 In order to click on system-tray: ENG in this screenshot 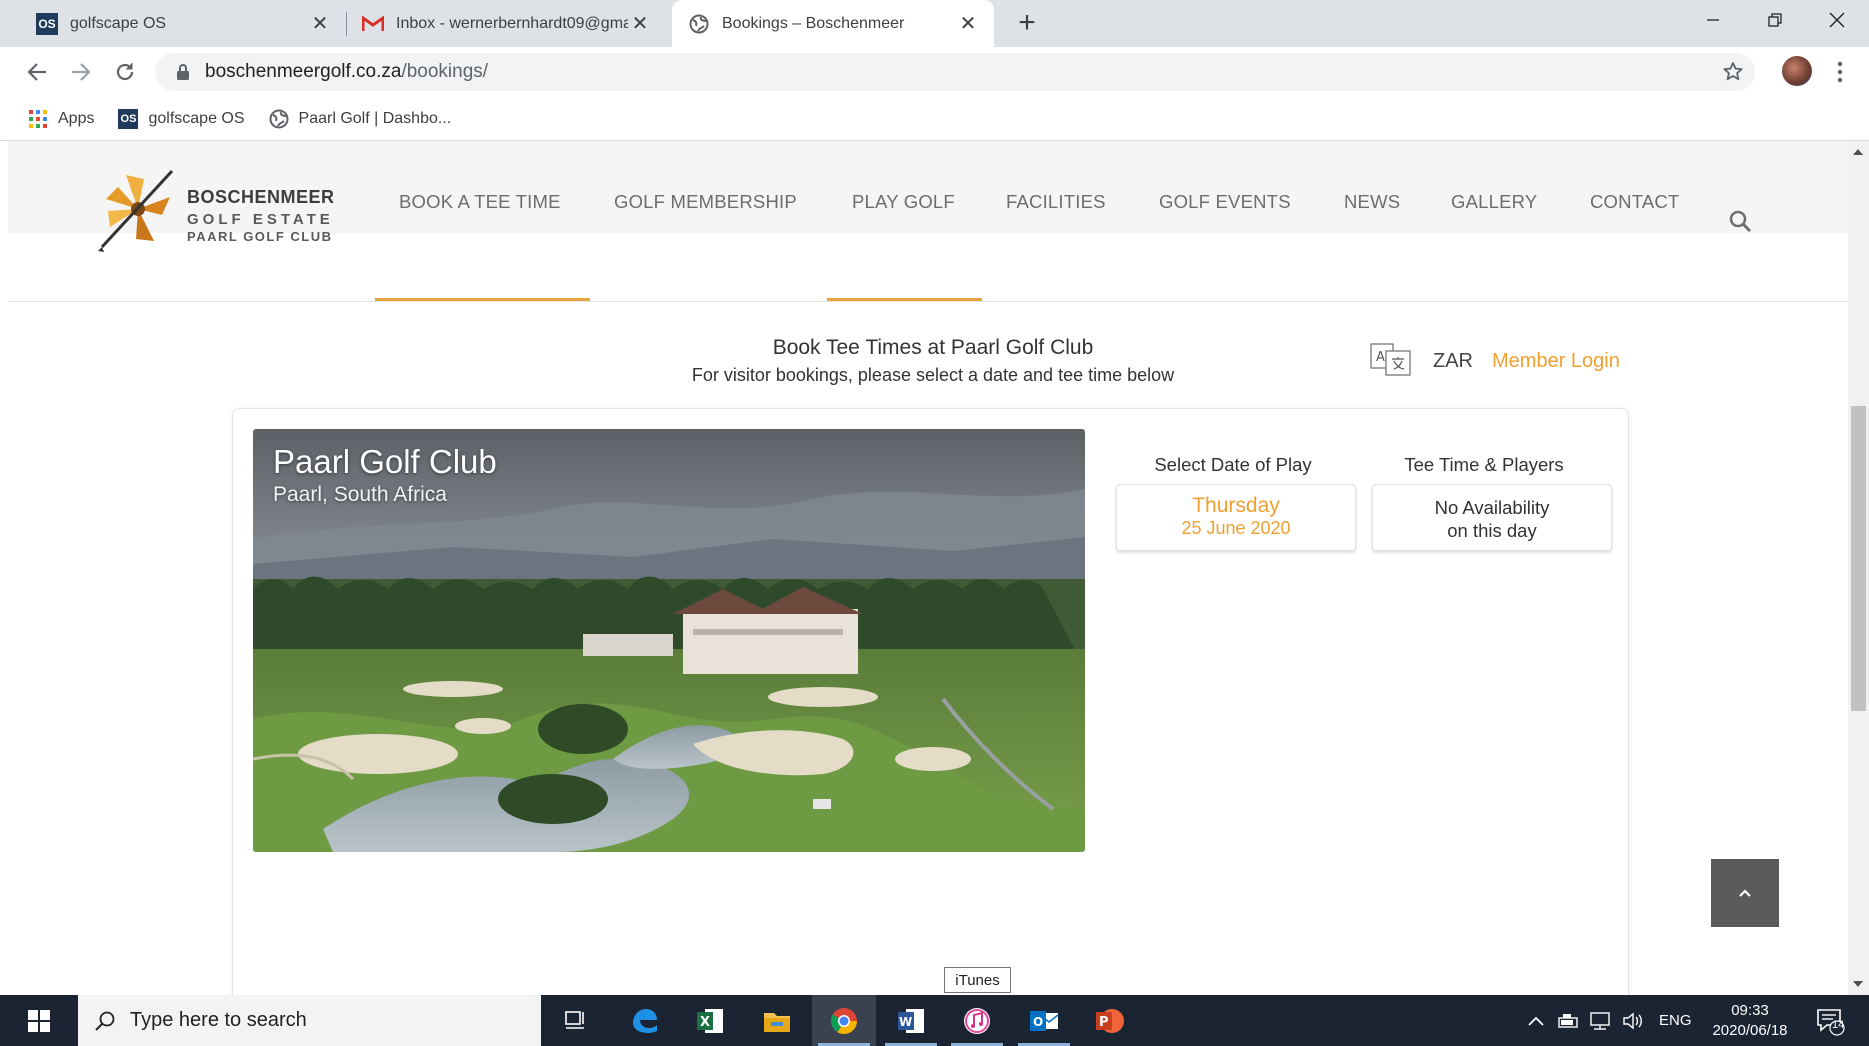, I will do `click(1609, 1020)`.